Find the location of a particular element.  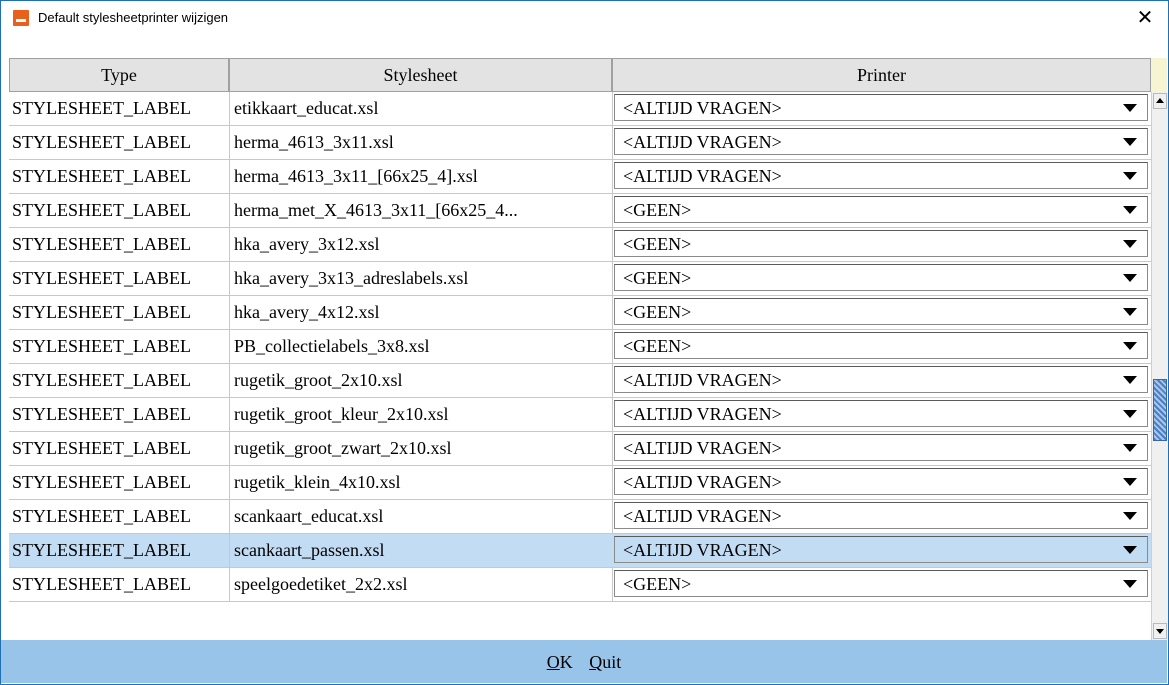

cell-stylesheet: rugetik_klein_4x10.xsl is located at coordinates (421, 483).